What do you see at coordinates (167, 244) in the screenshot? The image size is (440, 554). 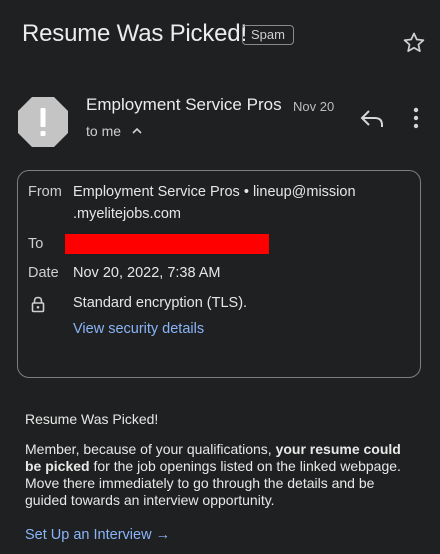 I see `redacted-recipient` at bounding box center [167, 244].